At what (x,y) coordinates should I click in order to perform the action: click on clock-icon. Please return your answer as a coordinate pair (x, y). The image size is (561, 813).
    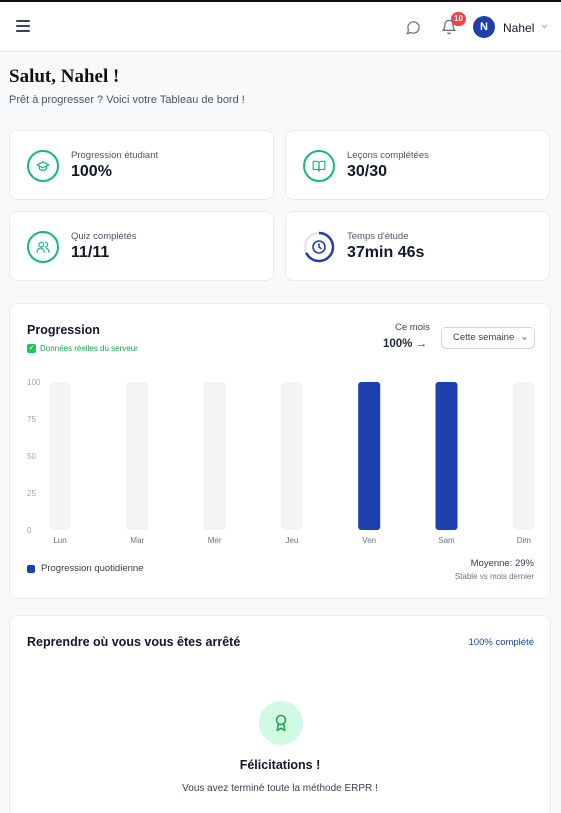
    Looking at the image, I should click on (319, 247).